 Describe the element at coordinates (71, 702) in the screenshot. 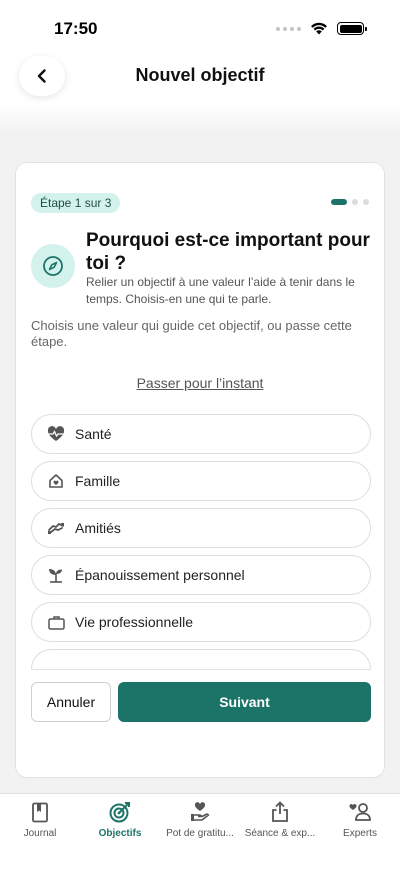

I see `cancel-button: Annuler` at that location.